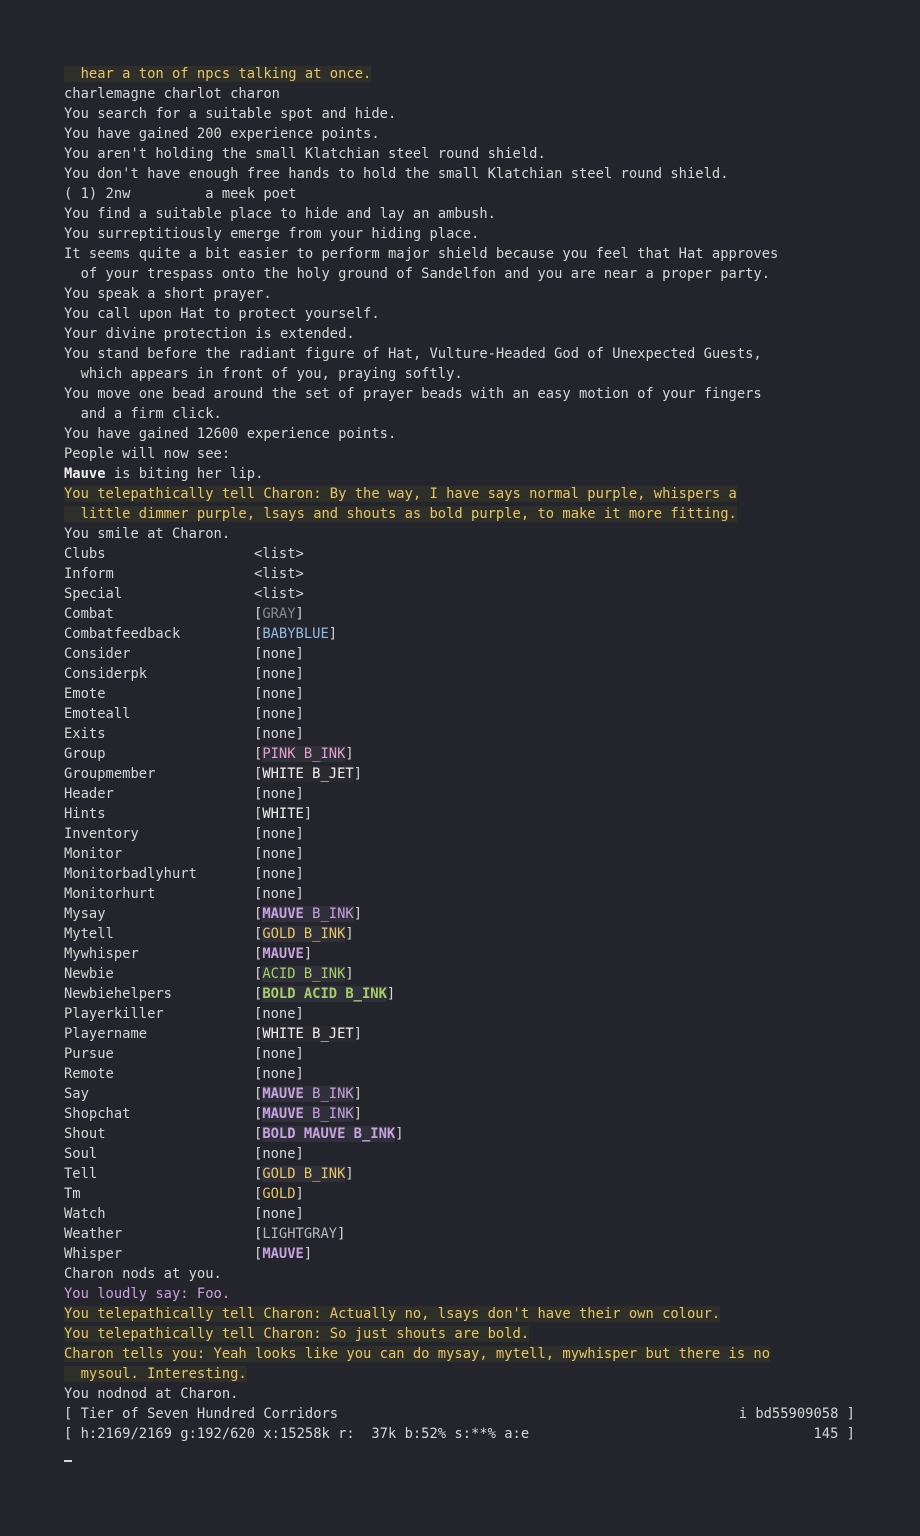 This screenshot has width=920, height=1536. What do you see at coordinates (489, 974) in the screenshot?
I see `config-row: Newbie [ACID B_INK]` at bounding box center [489, 974].